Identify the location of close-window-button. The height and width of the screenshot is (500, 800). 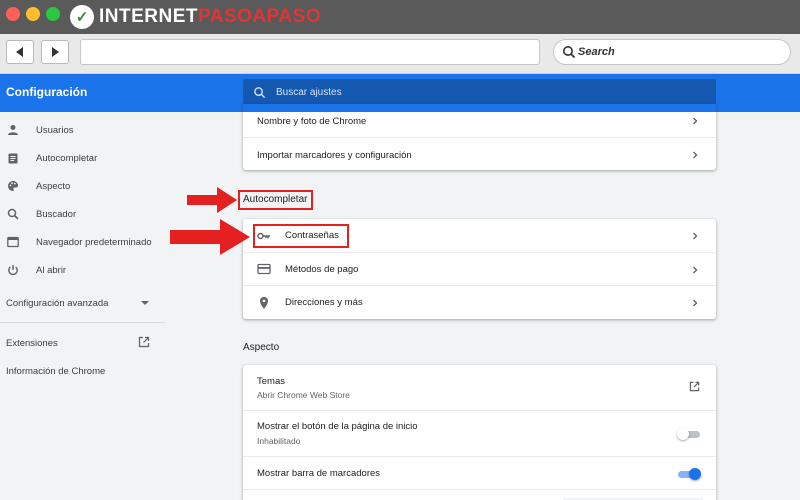
(13, 14).